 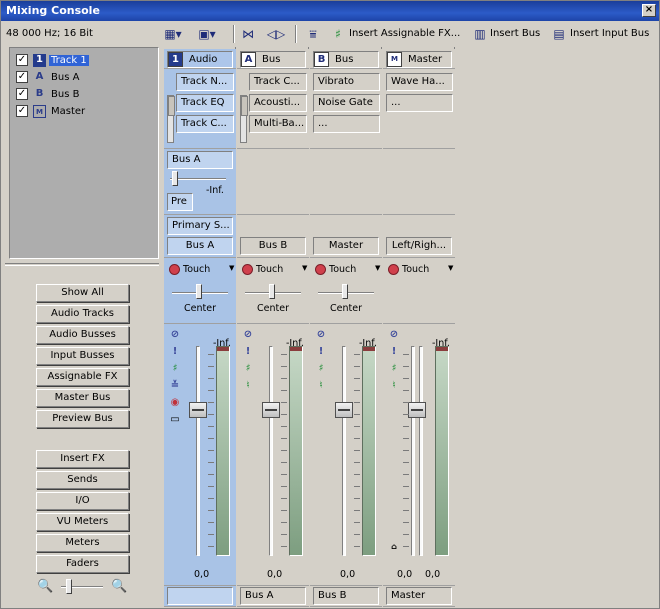 I want to click on output-field: Bus B, so click(x=273, y=246).